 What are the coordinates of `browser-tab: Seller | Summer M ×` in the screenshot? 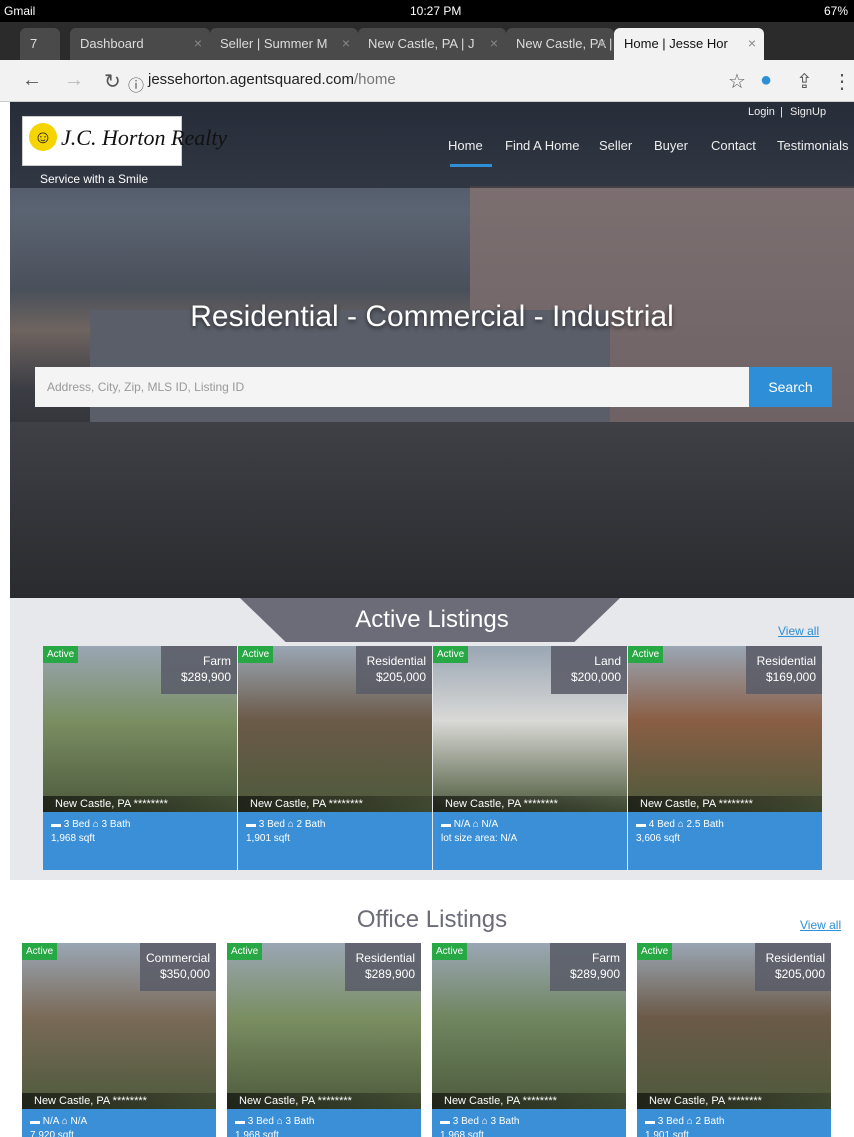 It's located at (284, 44).